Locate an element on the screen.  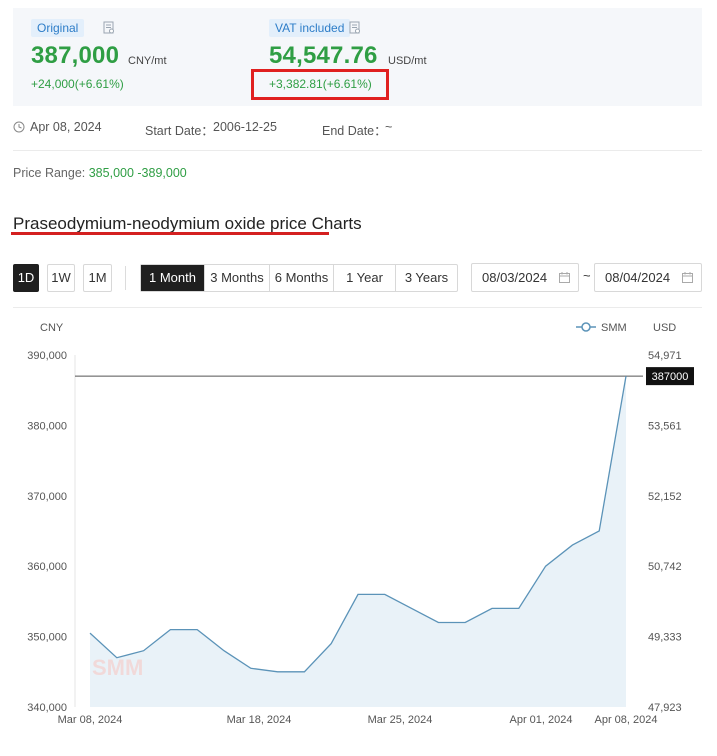
y-tick-label-right: 49,333 is located at coordinates (665, 638).